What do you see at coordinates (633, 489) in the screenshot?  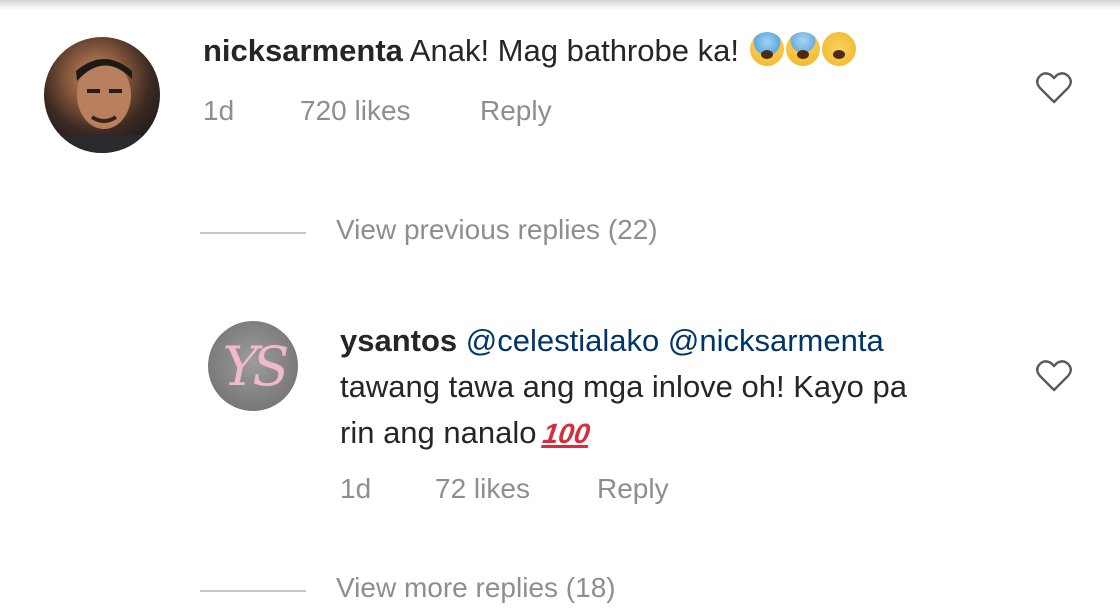 I see `comment-2-reply-button: Reply` at bounding box center [633, 489].